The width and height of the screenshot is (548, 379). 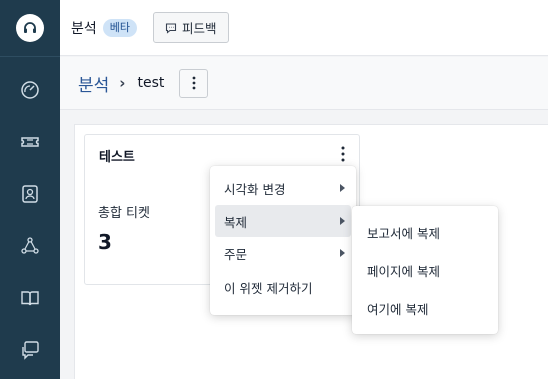 What do you see at coordinates (403, 271) in the screenshot?
I see `submenu-item-label: 페이지에 복제` at bounding box center [403, 271].